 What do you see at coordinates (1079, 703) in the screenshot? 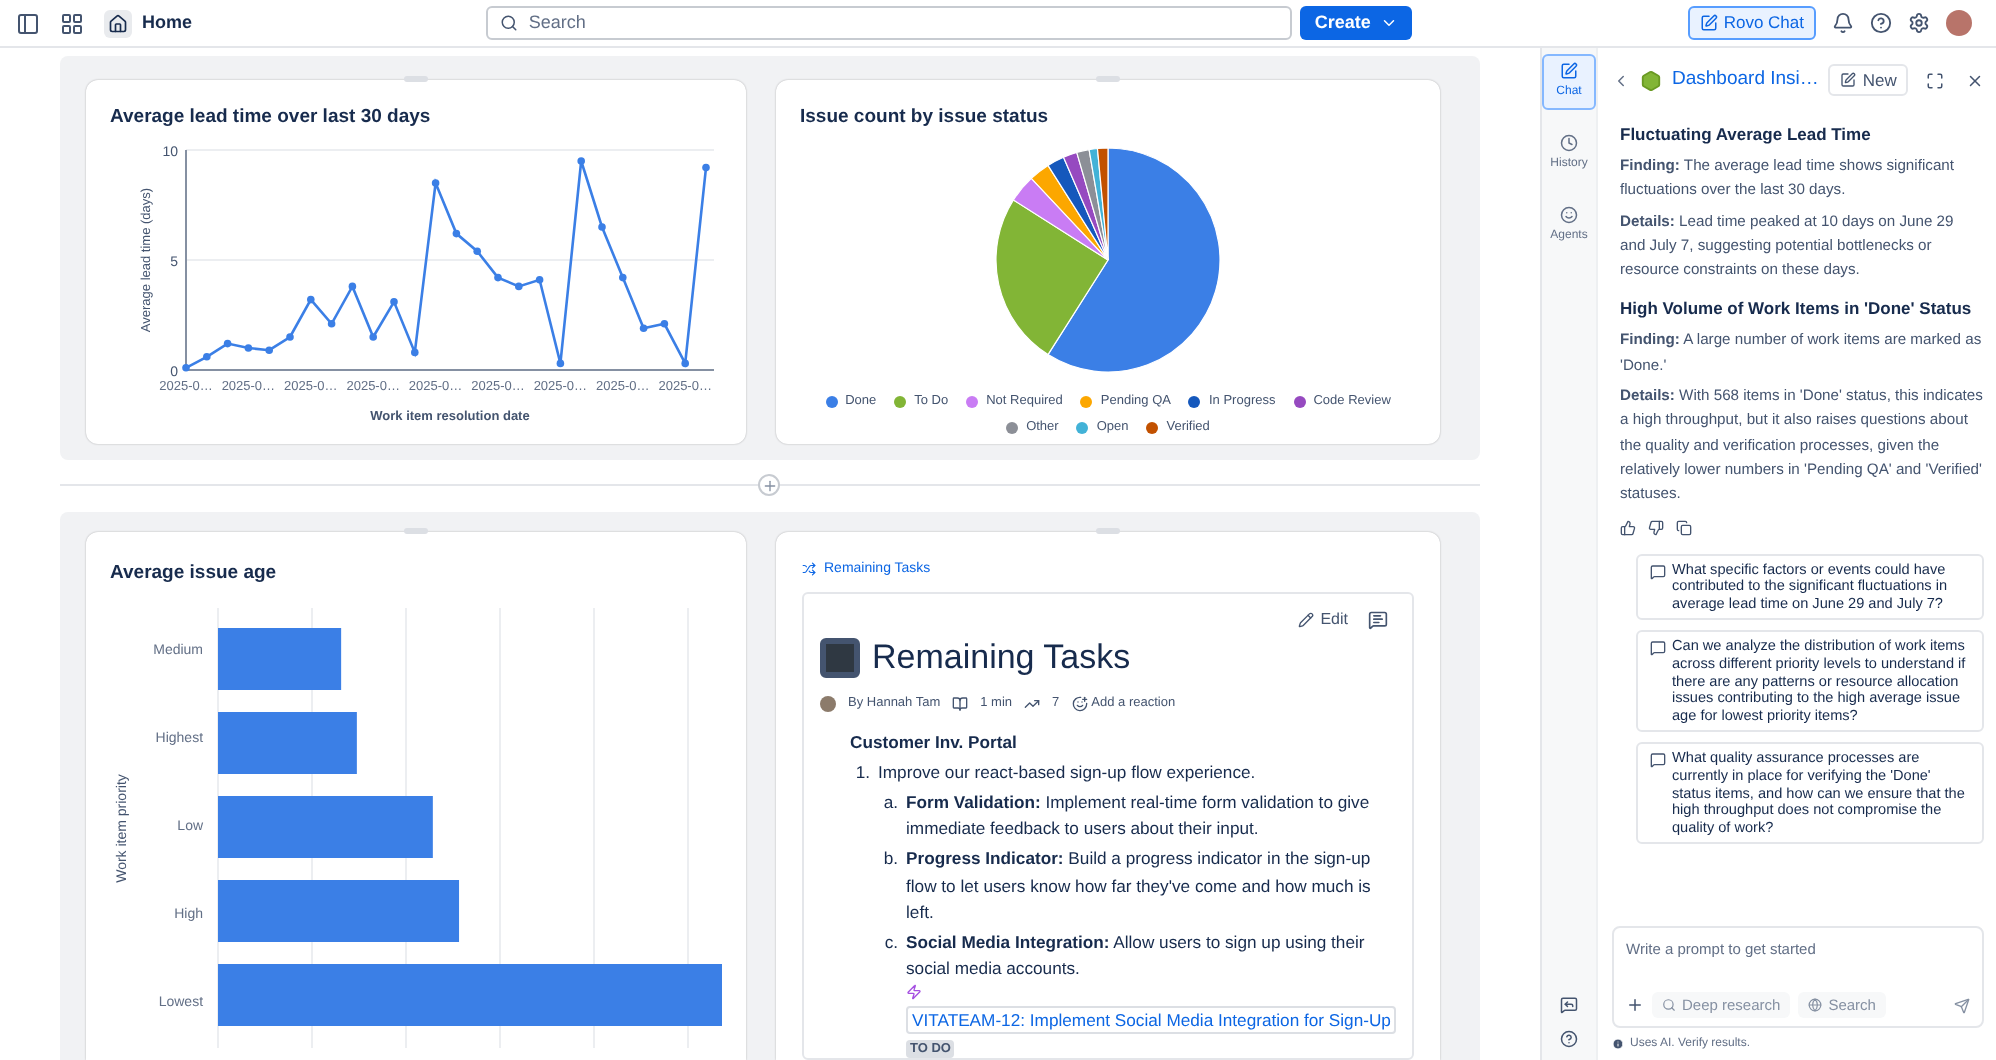
I see `add-reaction-icon` at bounding box center [1079, 703].